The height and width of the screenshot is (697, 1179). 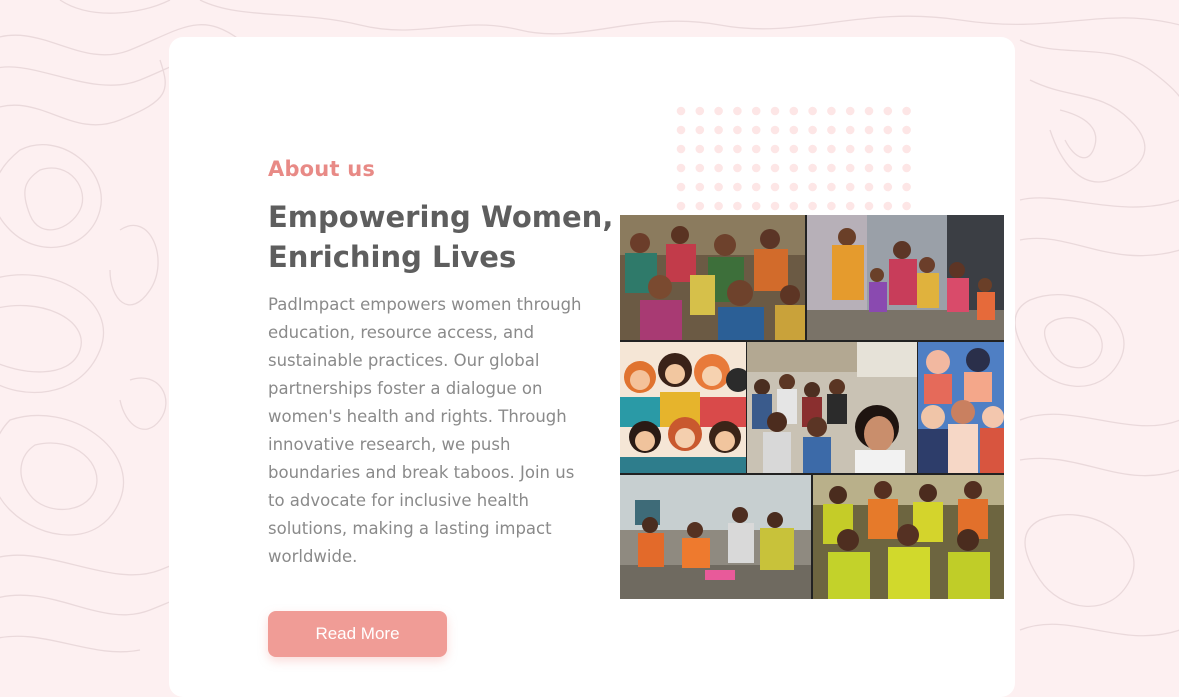 I want to click on women-group-seated-photo, so click(x=712, y=277).